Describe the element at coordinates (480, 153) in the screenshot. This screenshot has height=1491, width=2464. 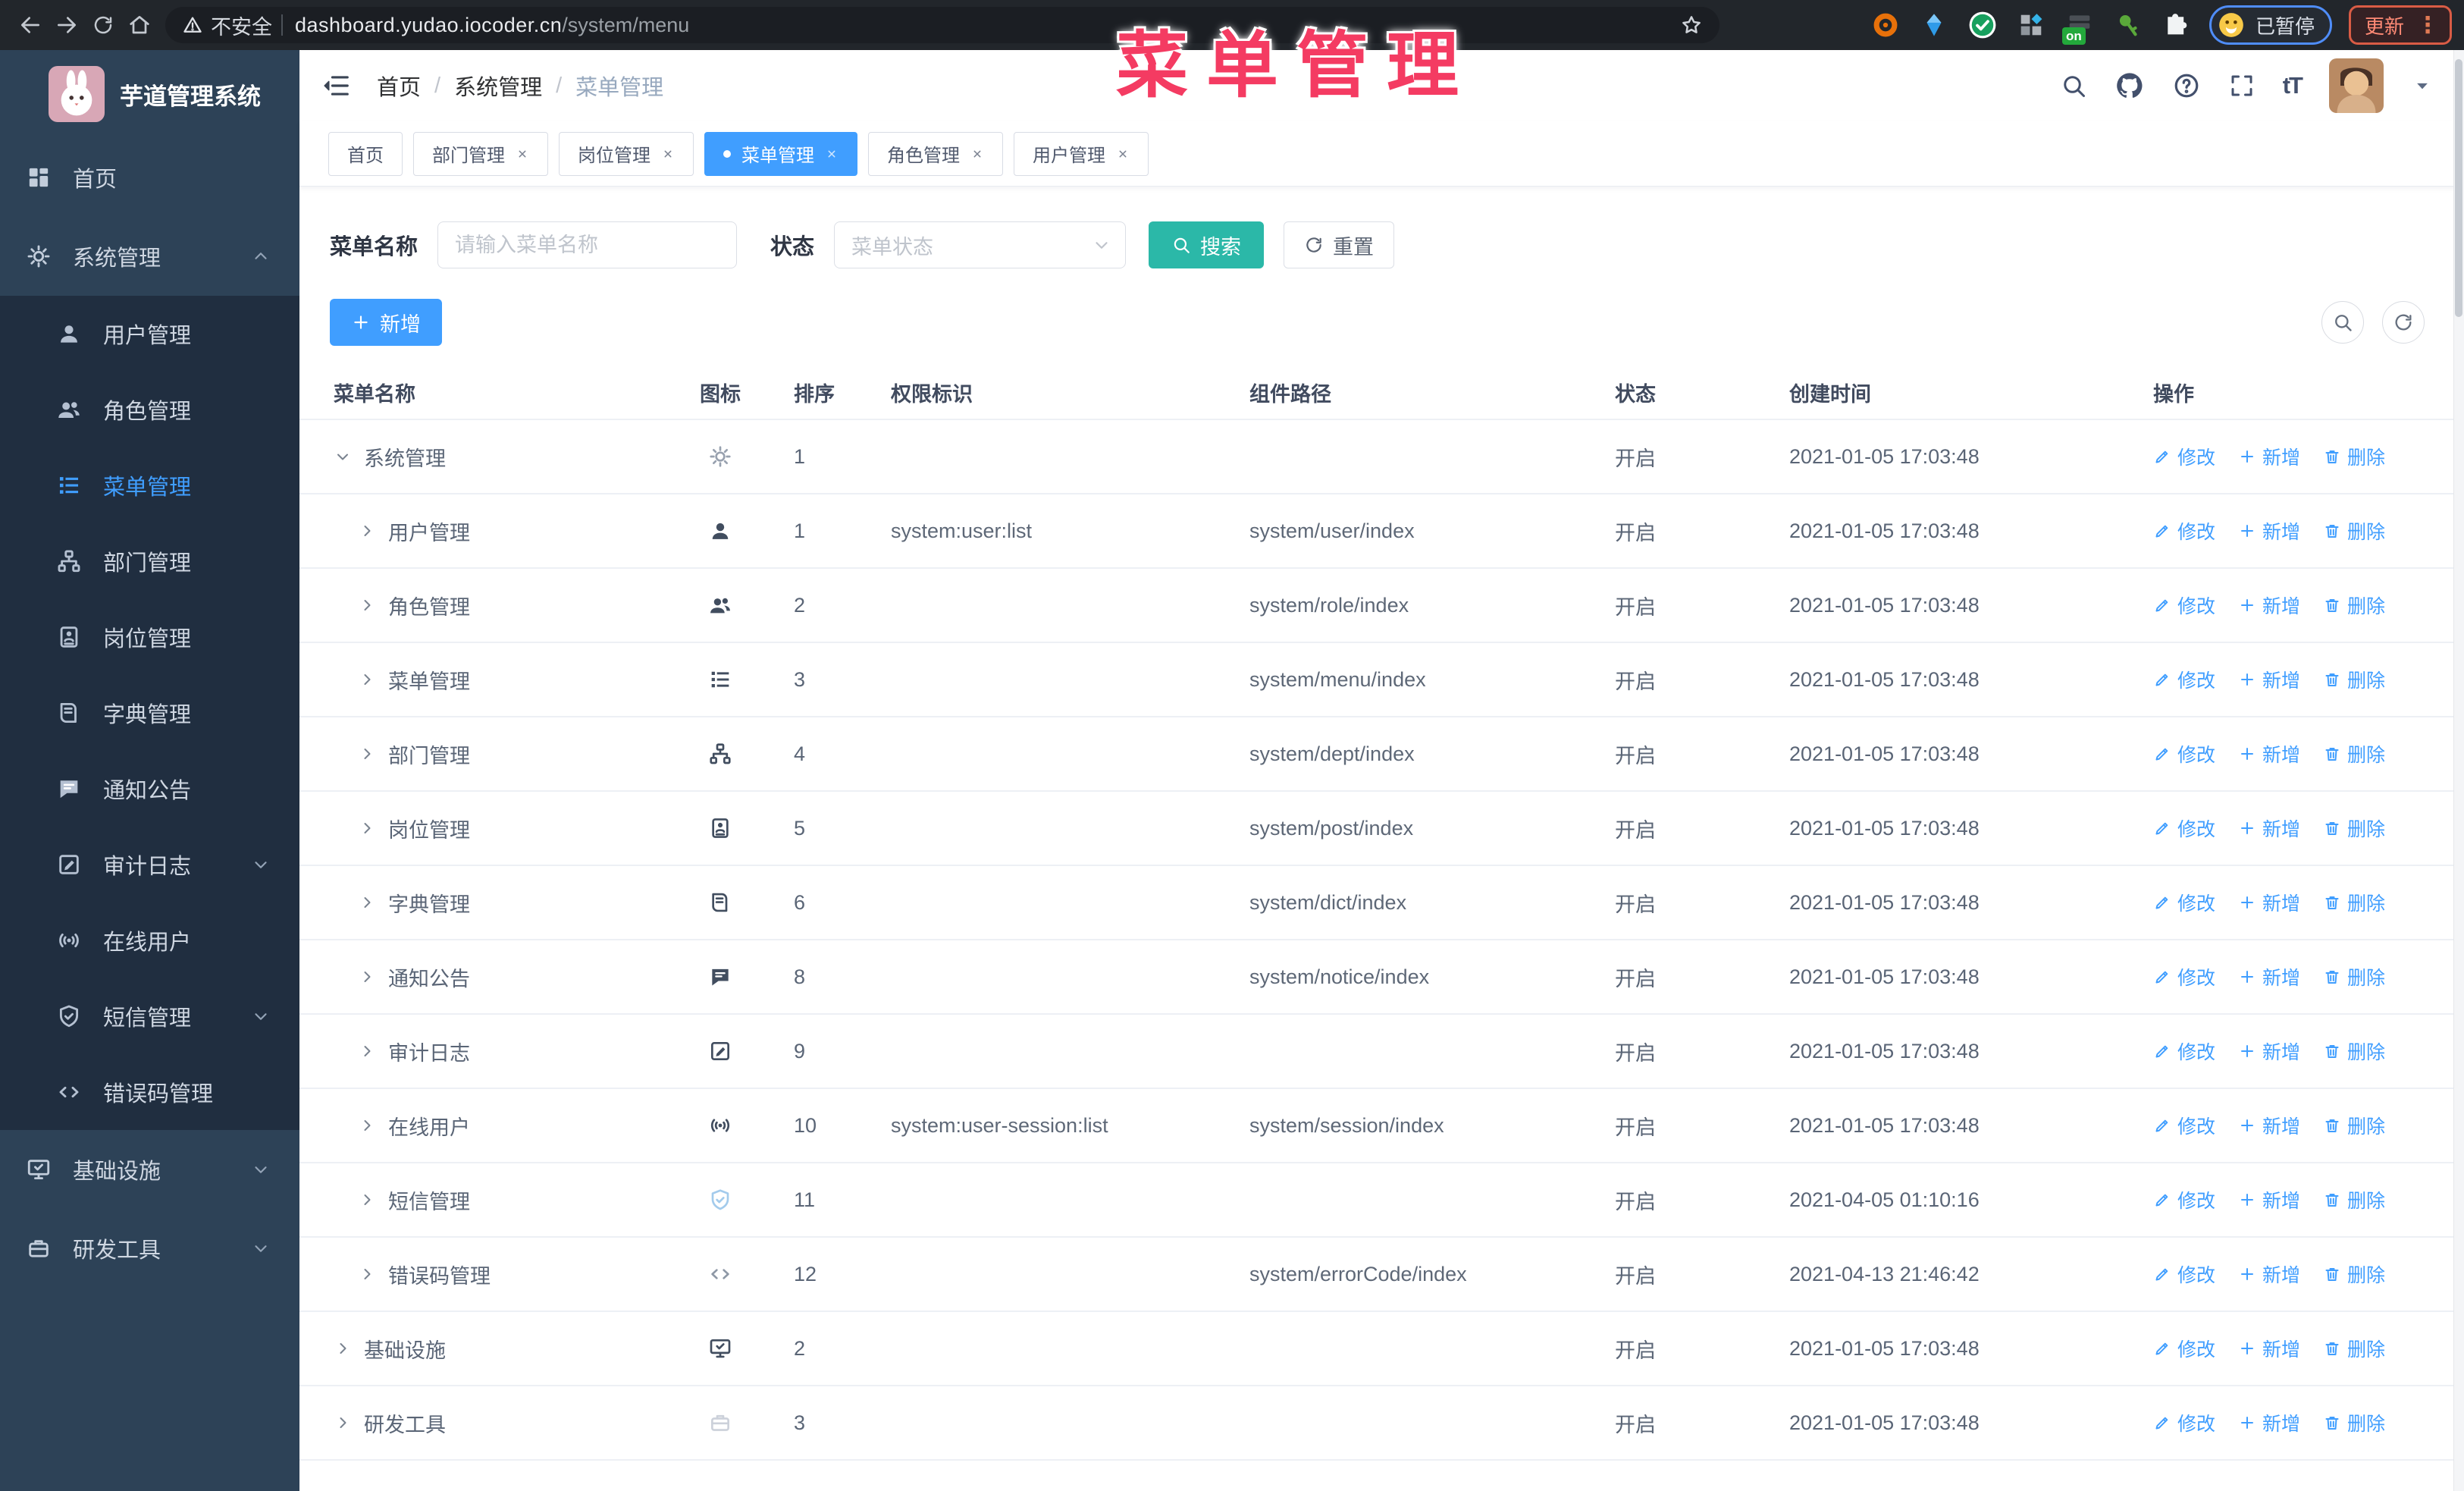
I see `tab-dept: 部门管理` at that location.